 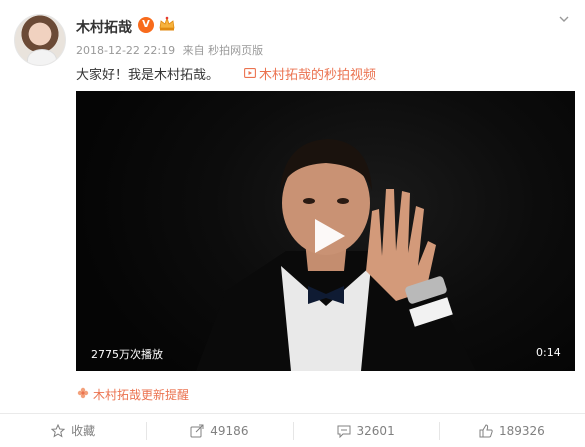 I want to click on action-bar: 收藏 49186 32601 189326, so click(x=292, y=430).